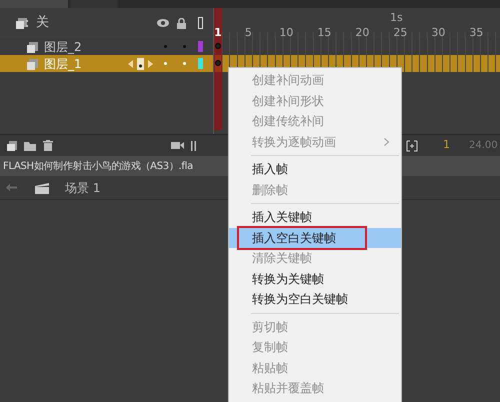 Image resolution: width=500 pixels, height=402 pixels. Describe the element at coordinates (396, 18) in the screenshot. I see `seconds-label: 1s` at that location.